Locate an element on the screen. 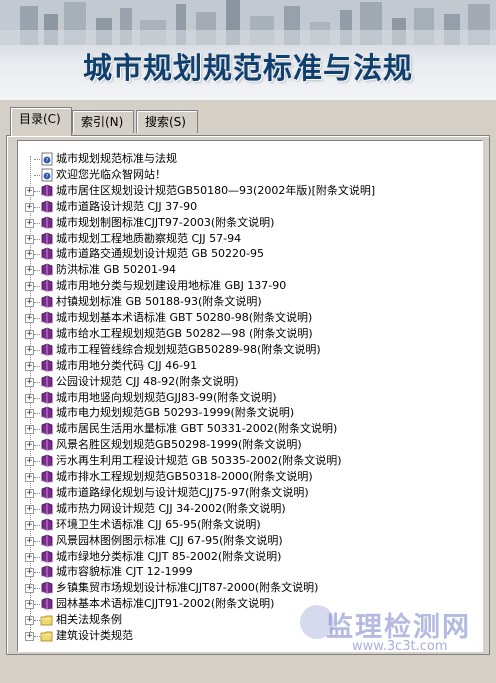 The height and width of the screenshot is (683, 496). tree-item-label: 城市道路绿化规划与设计规范CJJ75-97(附条文说明) is located at coordinates (182, 492).